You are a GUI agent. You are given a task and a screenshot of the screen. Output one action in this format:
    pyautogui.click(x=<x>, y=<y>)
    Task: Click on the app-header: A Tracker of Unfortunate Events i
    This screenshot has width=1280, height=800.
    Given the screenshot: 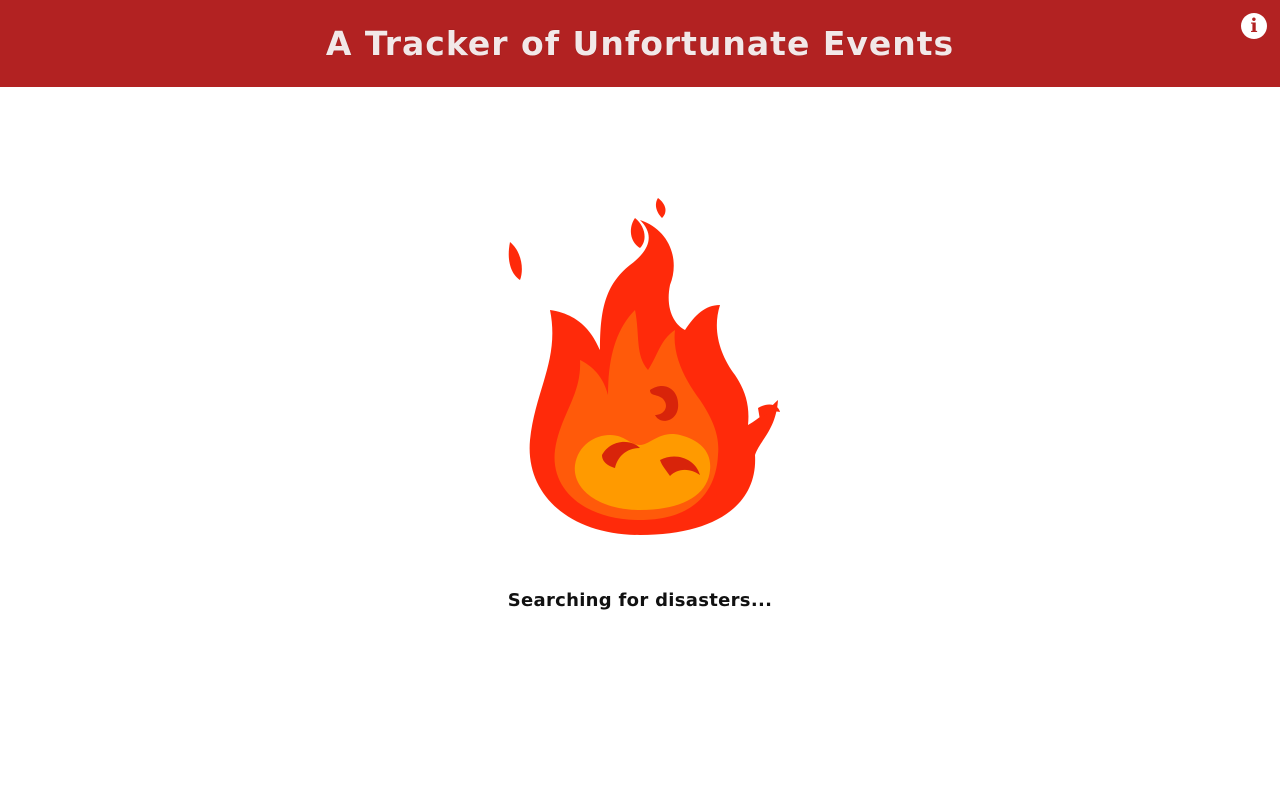 What is the action you would take?
    pyautogui.click(x=640, y=43)
    